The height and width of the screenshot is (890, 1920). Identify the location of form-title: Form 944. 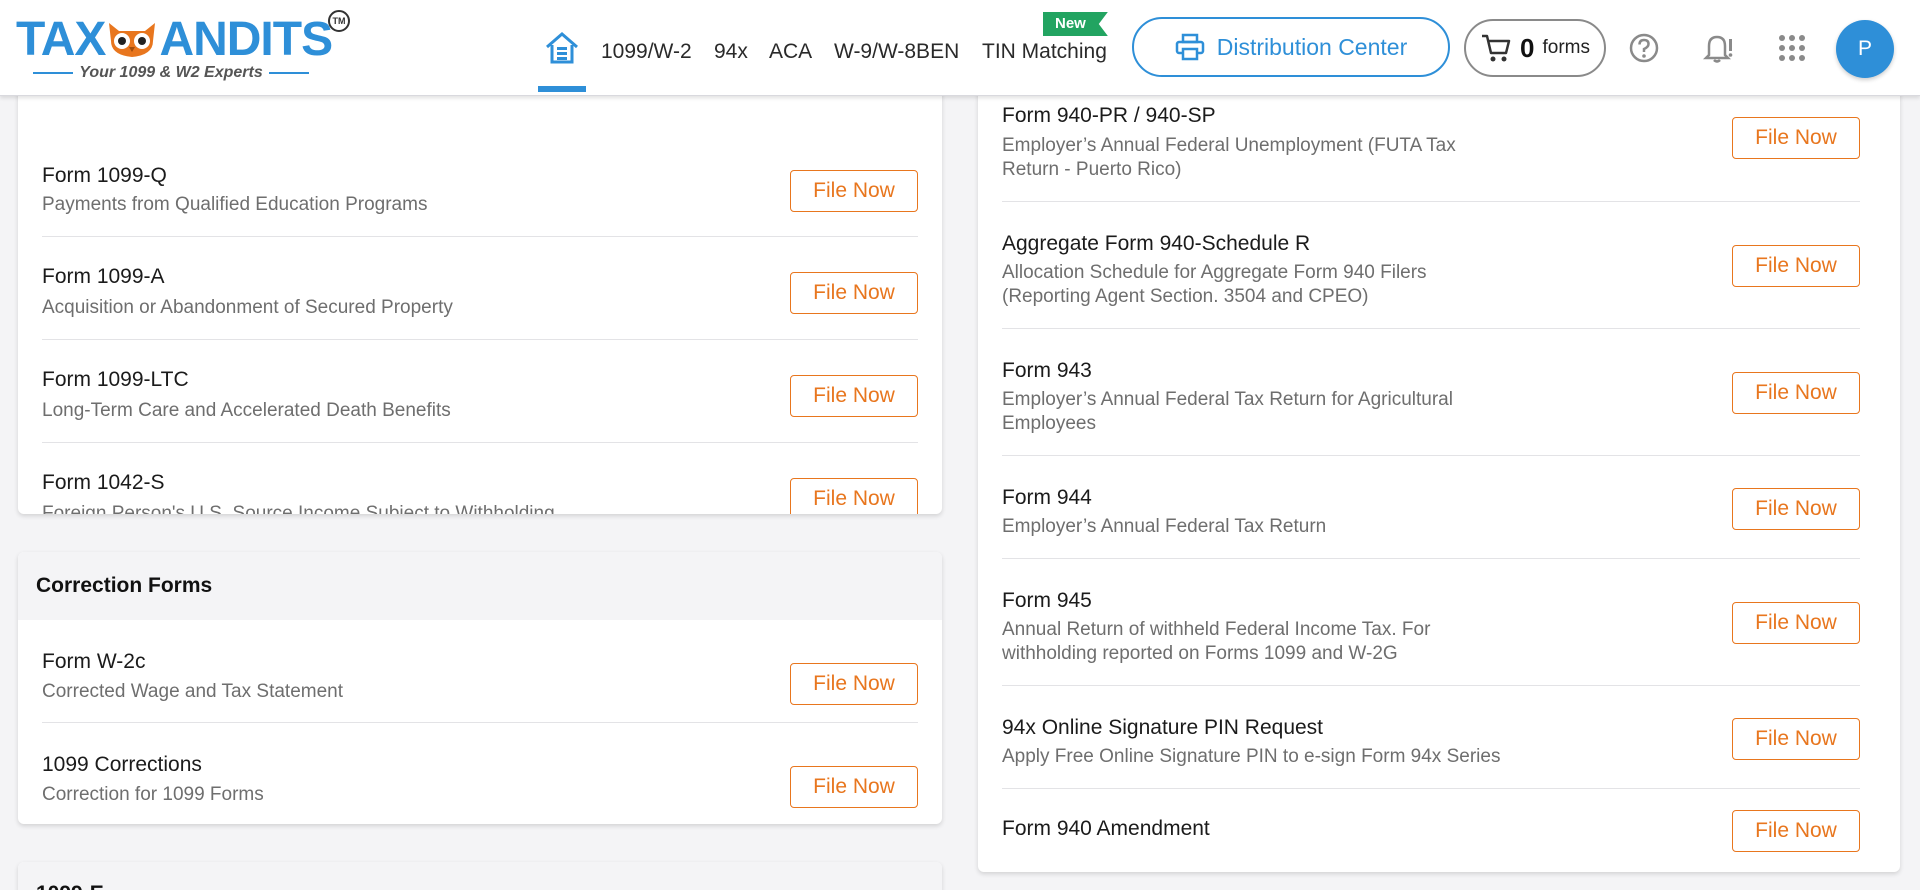
(1047, 497).